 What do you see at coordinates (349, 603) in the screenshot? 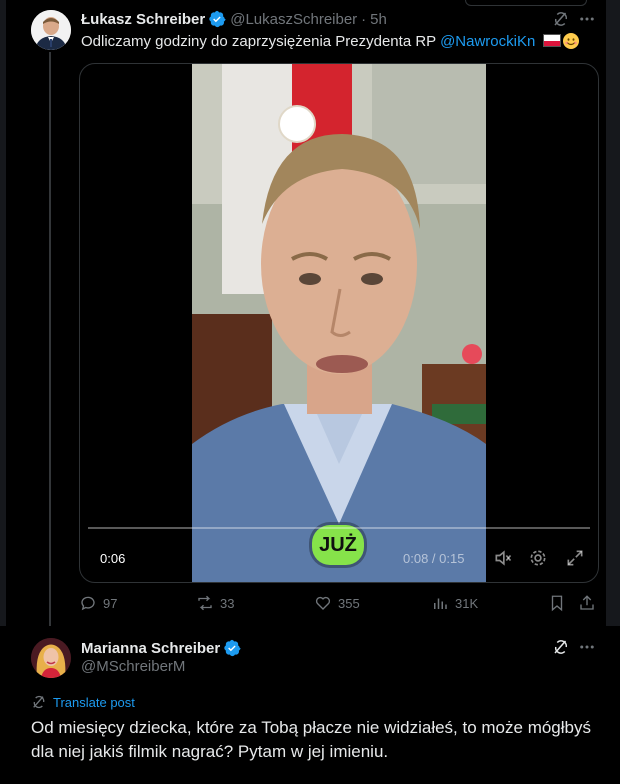
I see `like-count: 355` at bounding box center [349, 603].